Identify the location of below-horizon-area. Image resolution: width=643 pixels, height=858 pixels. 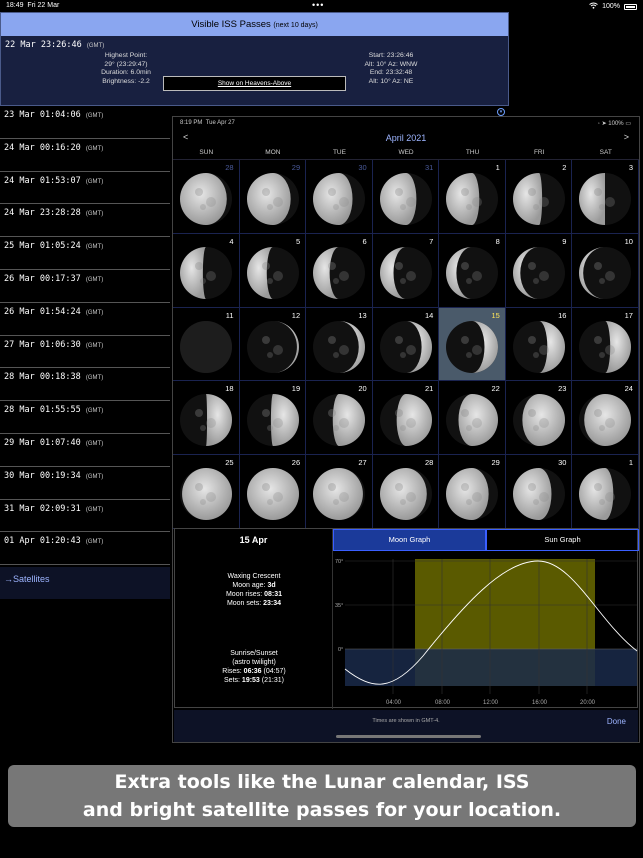
(491, 667).